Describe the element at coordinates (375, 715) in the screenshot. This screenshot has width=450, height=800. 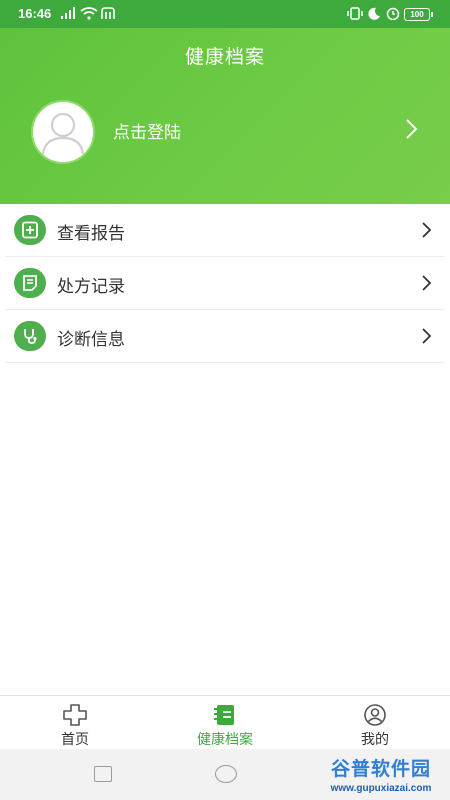
I see `user-icon` at that location.